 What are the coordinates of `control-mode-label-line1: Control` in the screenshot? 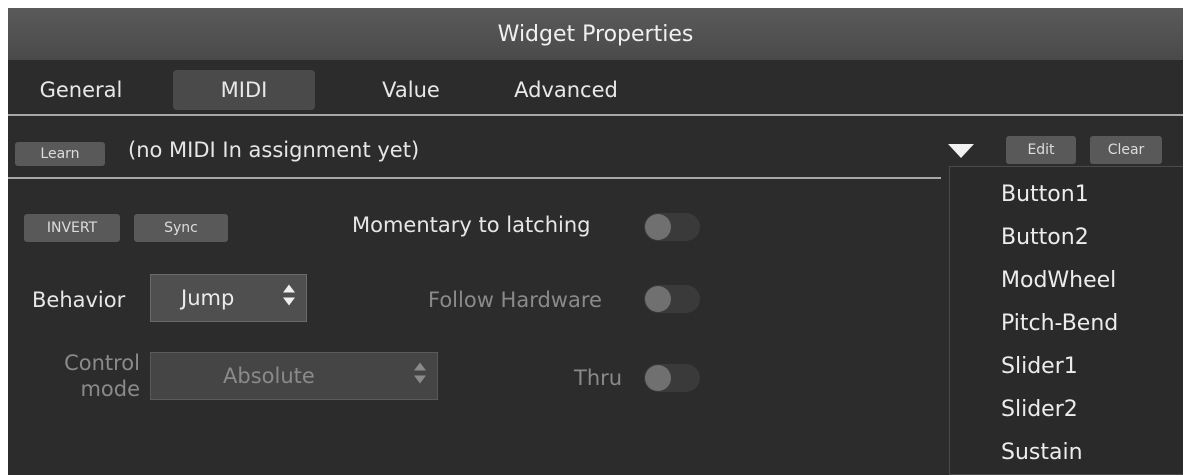 It's located at (102, 363).